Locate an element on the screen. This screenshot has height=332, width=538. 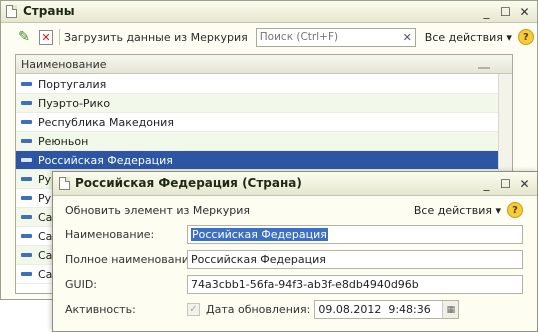
name-label: Наименование: is located at coordinates (110, 234).